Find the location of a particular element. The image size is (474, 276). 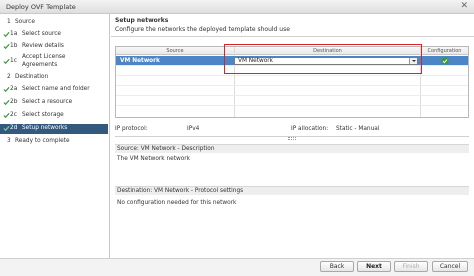

step-number: 3 is located at coordinates (9, 141).